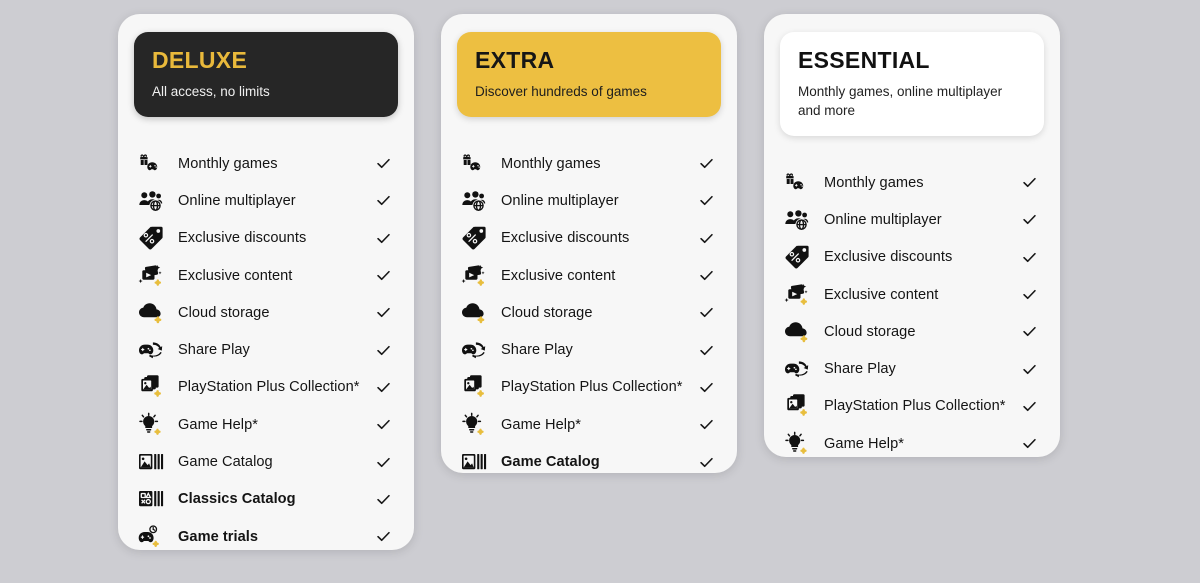 The image size is (1200, 583). I want to click on plan-subtitle: Discover hundreds of games, so click(561, 92).